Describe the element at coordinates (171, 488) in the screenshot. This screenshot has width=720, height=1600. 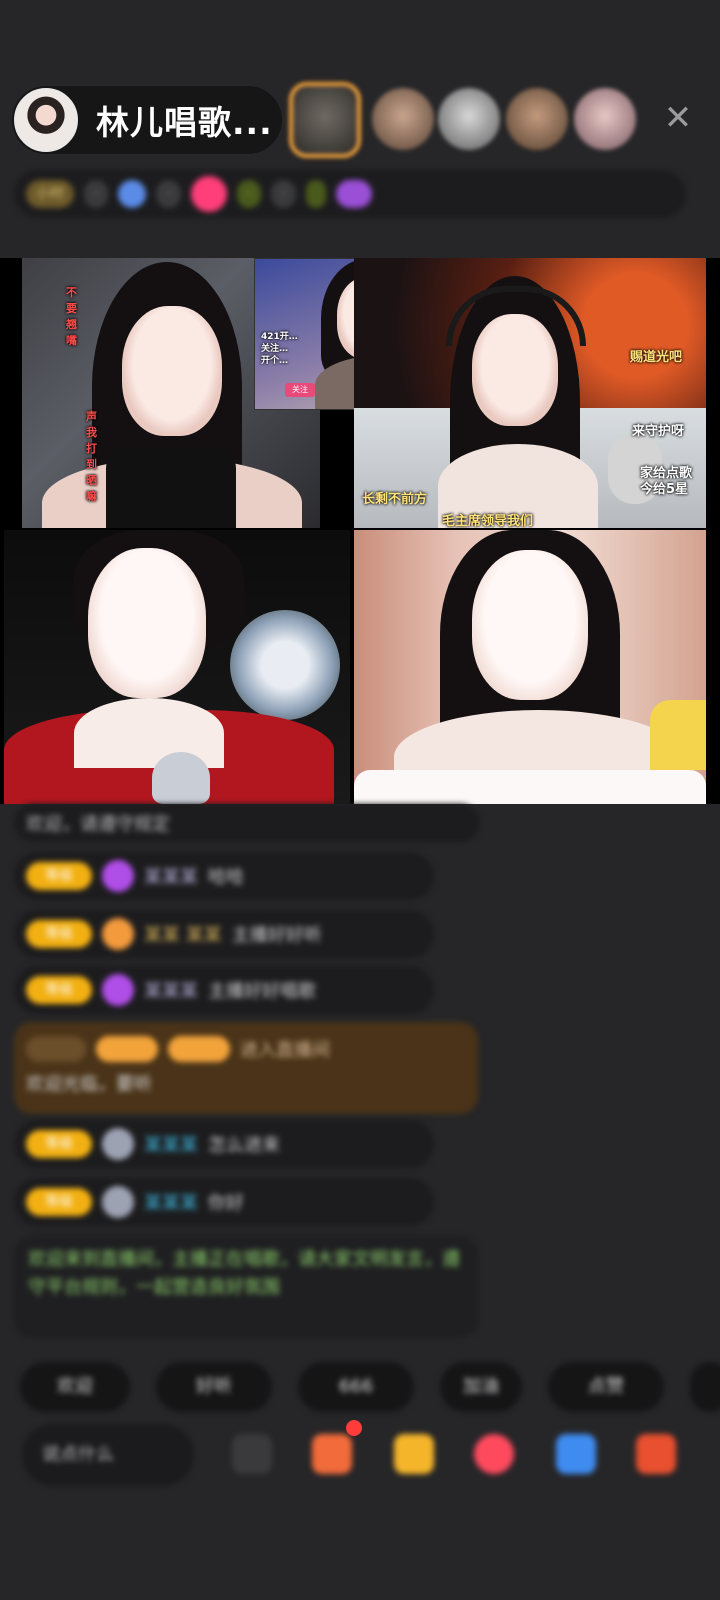
I see `guest-top` at that location.